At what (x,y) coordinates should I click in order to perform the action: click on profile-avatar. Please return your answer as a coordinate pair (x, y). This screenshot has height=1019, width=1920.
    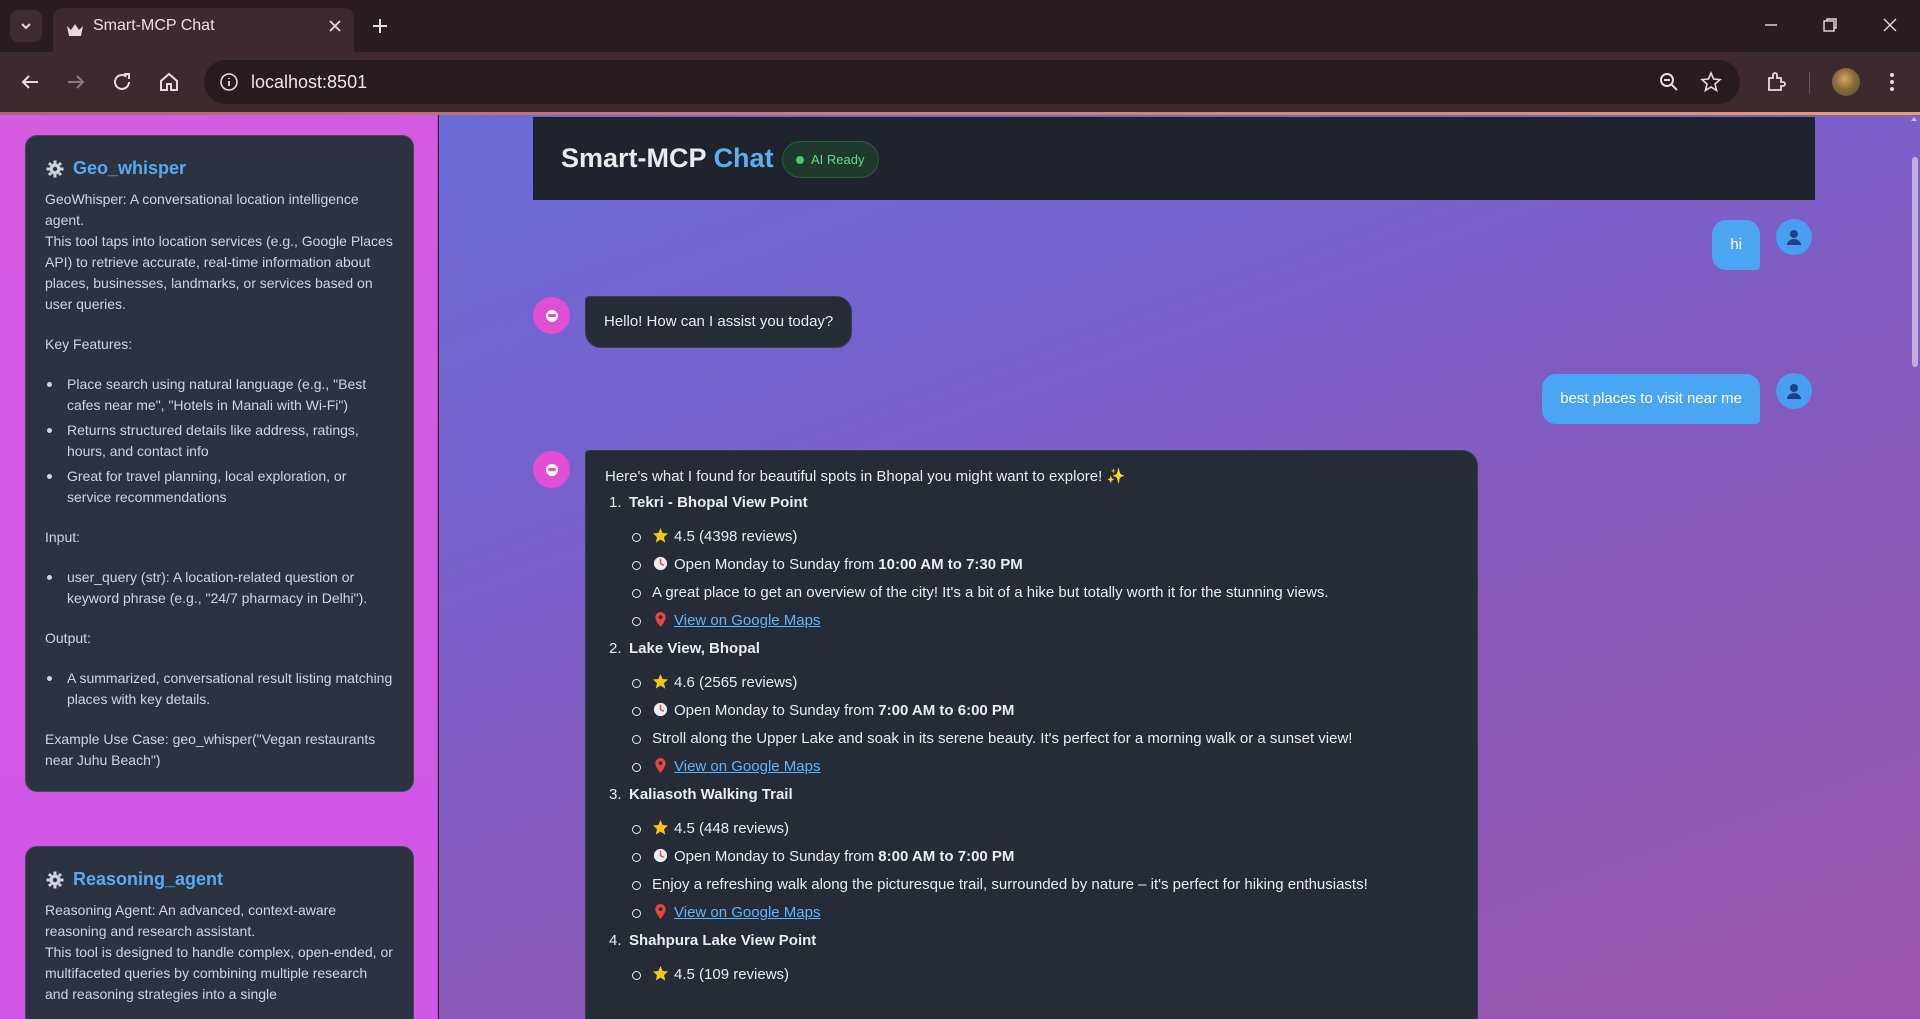
    Looking at the image, I should click on (1846, 82).